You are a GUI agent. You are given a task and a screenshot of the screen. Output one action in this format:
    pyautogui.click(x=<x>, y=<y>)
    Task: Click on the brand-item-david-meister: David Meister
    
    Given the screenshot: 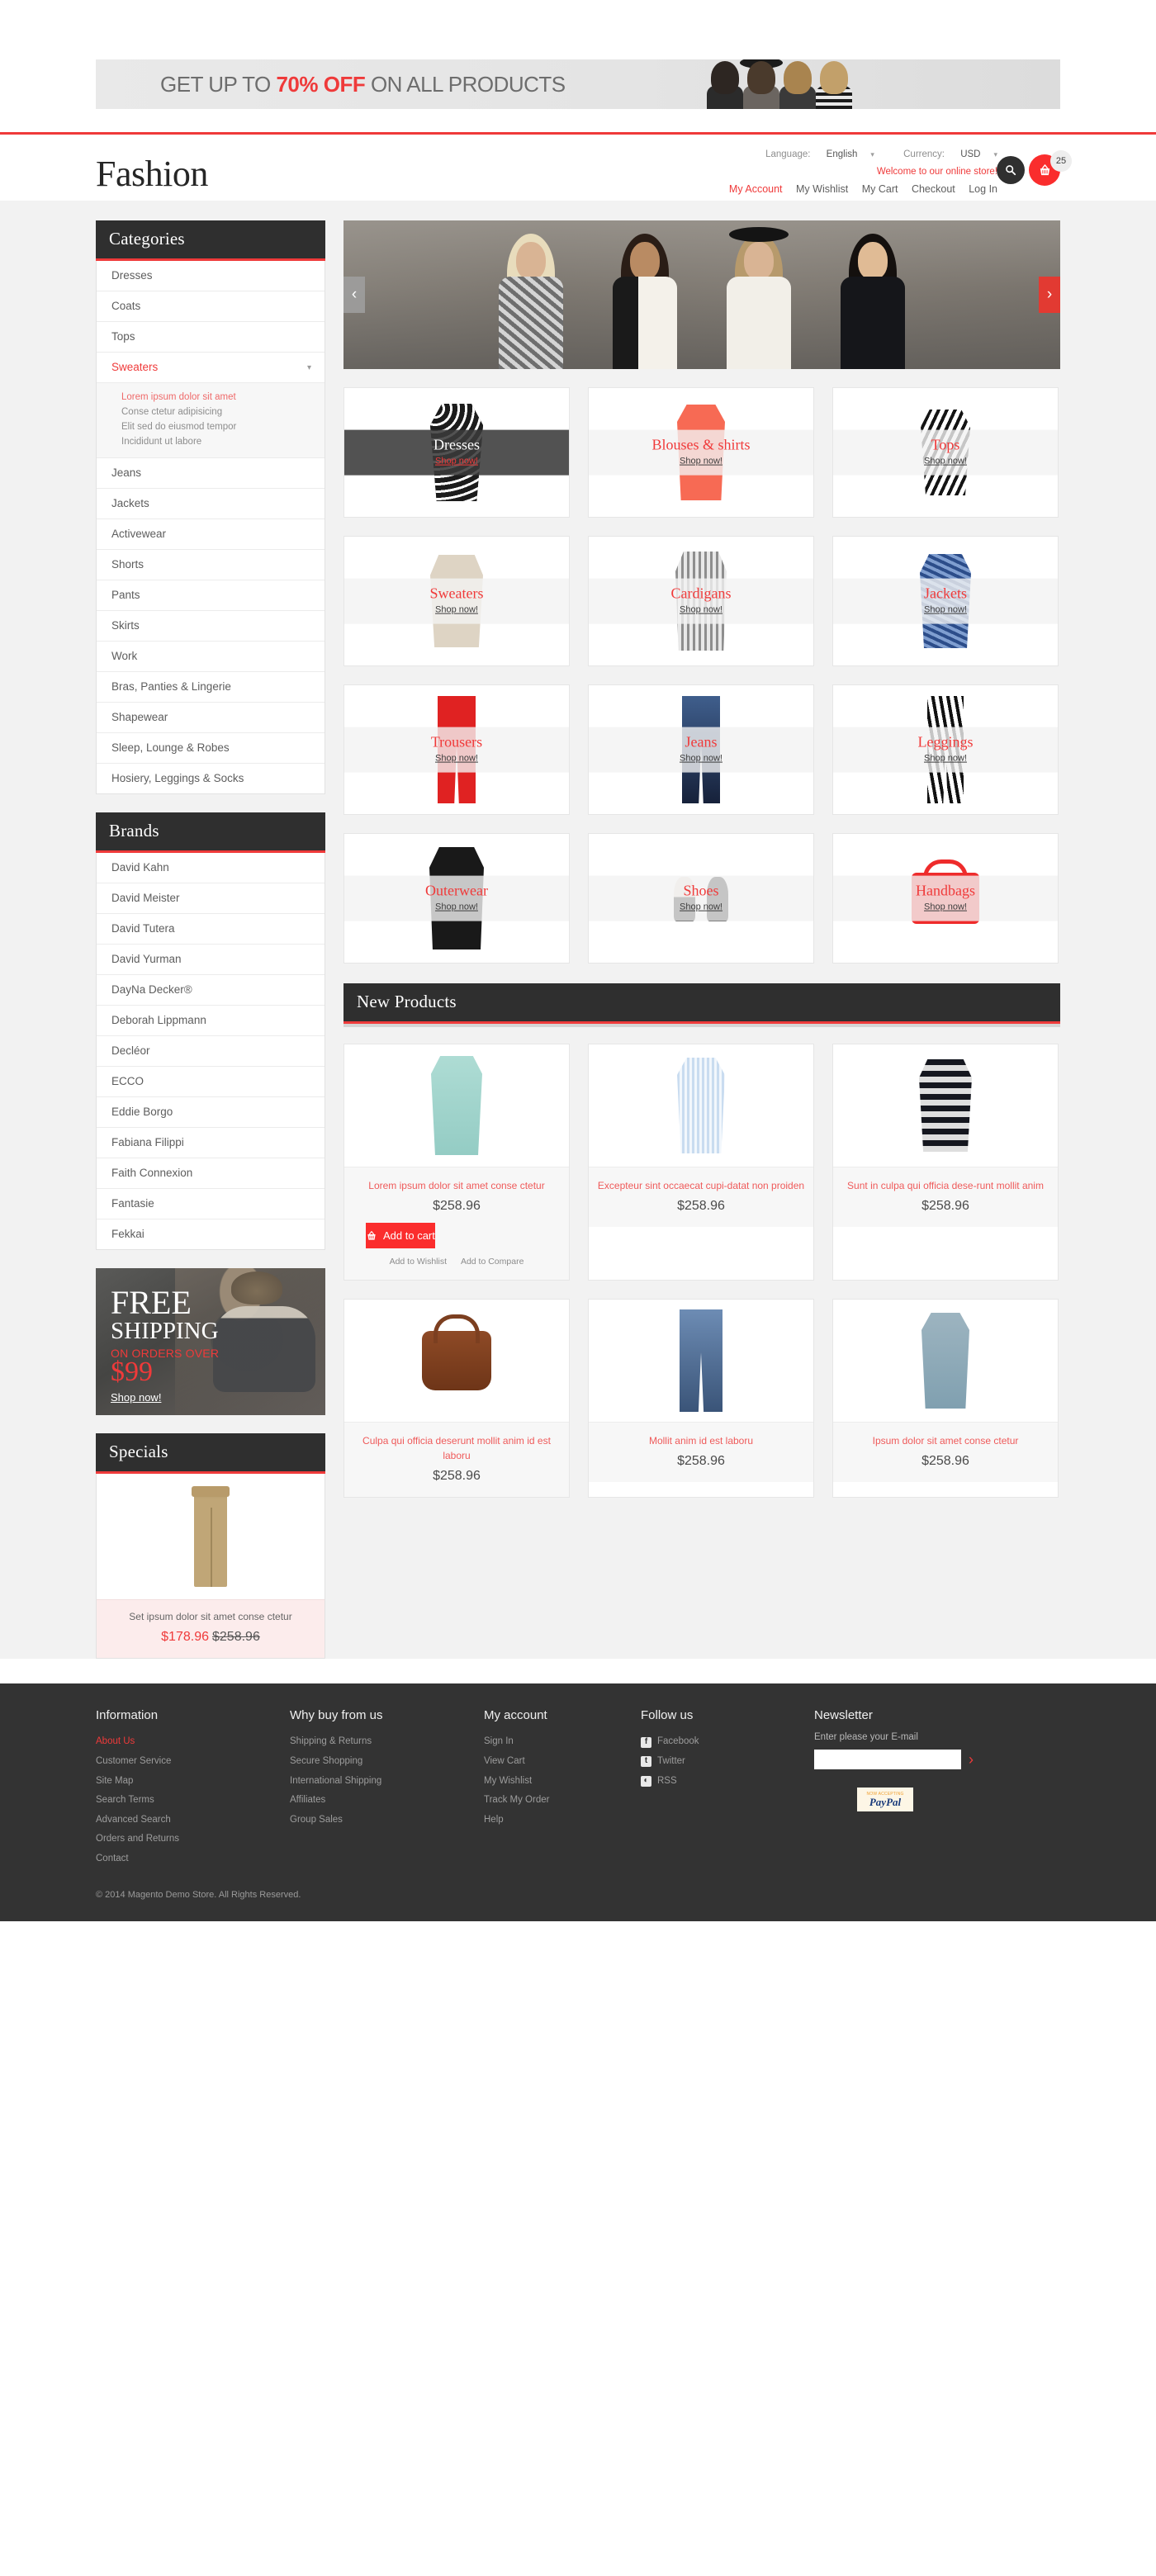 What is the action you would take?
    pyautogui.click(x=211, y=898)
    